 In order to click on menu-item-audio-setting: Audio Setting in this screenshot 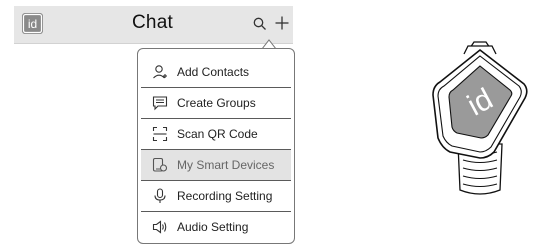, I will do `click(216, 227)`.